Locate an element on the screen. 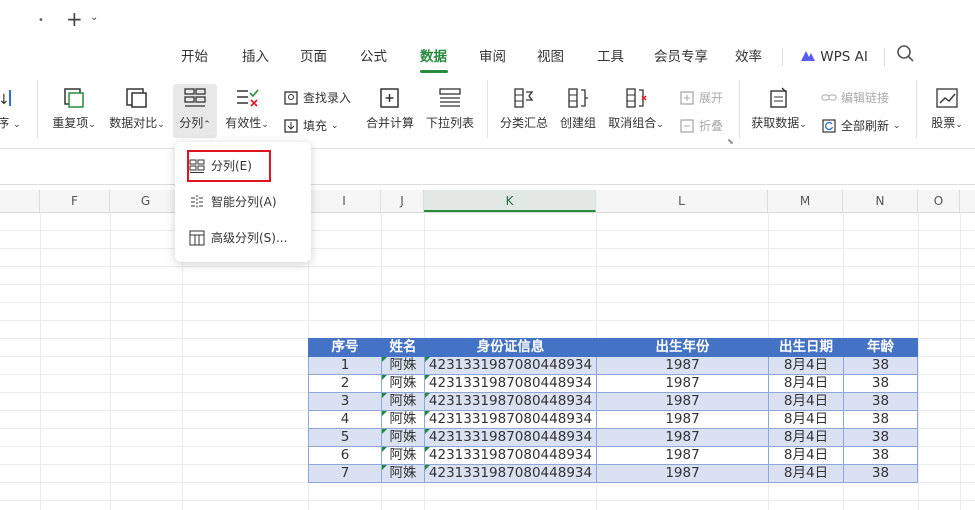 The height and width of the screenshot is (510, 975). sort-button: ↓ 序 ⌄ is located at coordinates (12, 108).